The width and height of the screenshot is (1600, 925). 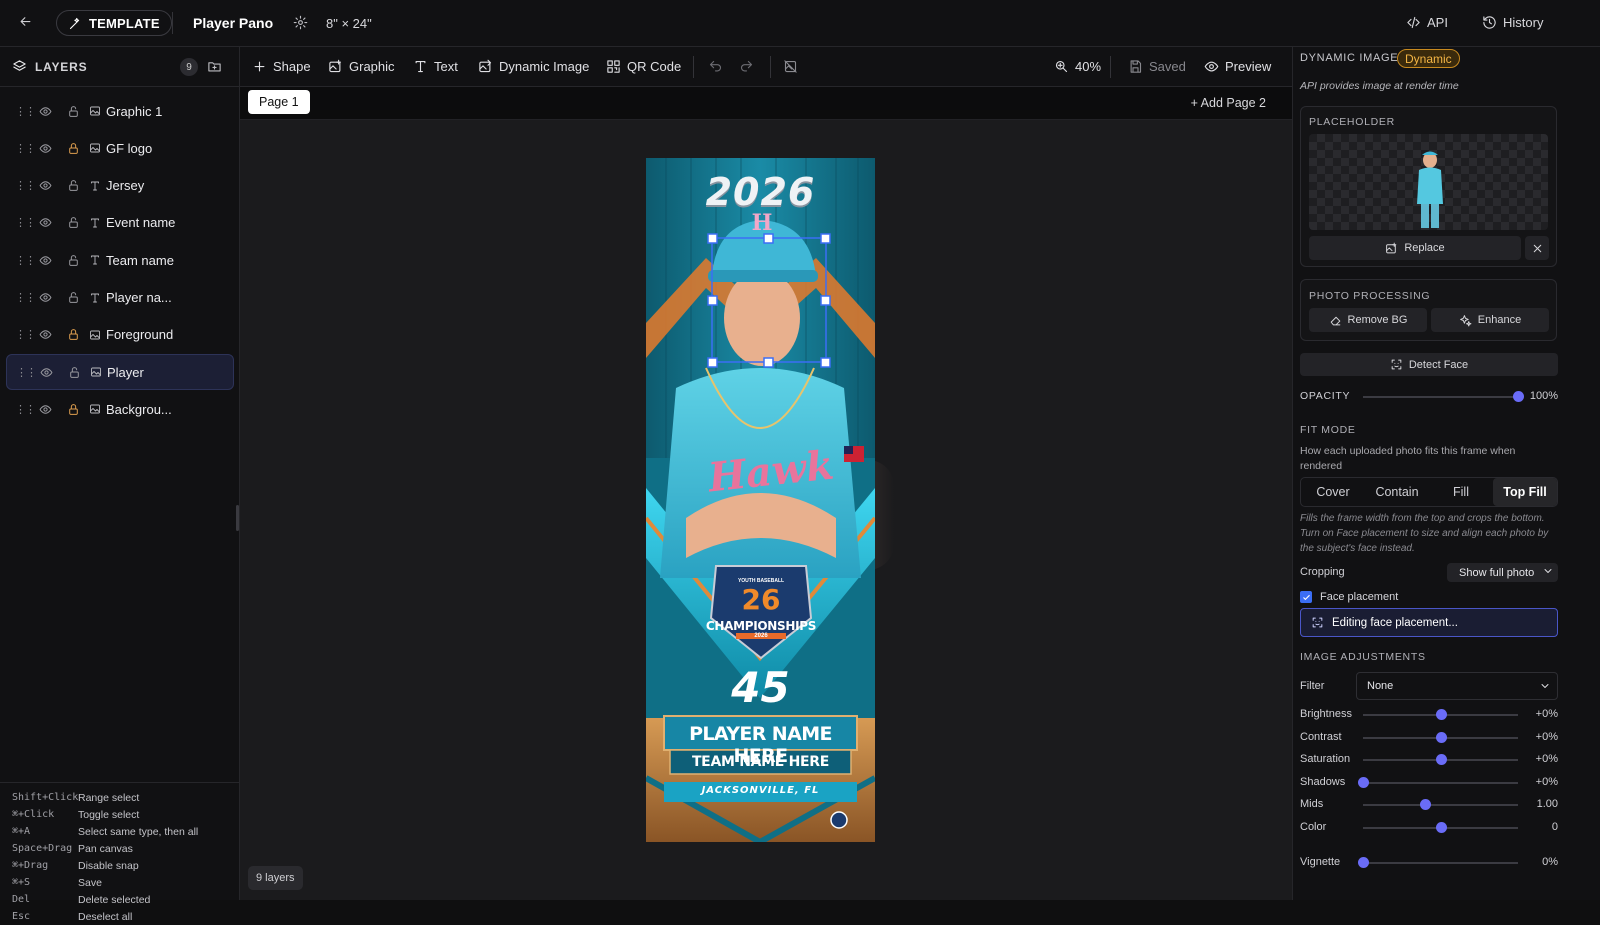 What do you see at coordinates (75, 23) in the screenshot?
I see `magic-wand-icon` at bounding box center [75, 23].